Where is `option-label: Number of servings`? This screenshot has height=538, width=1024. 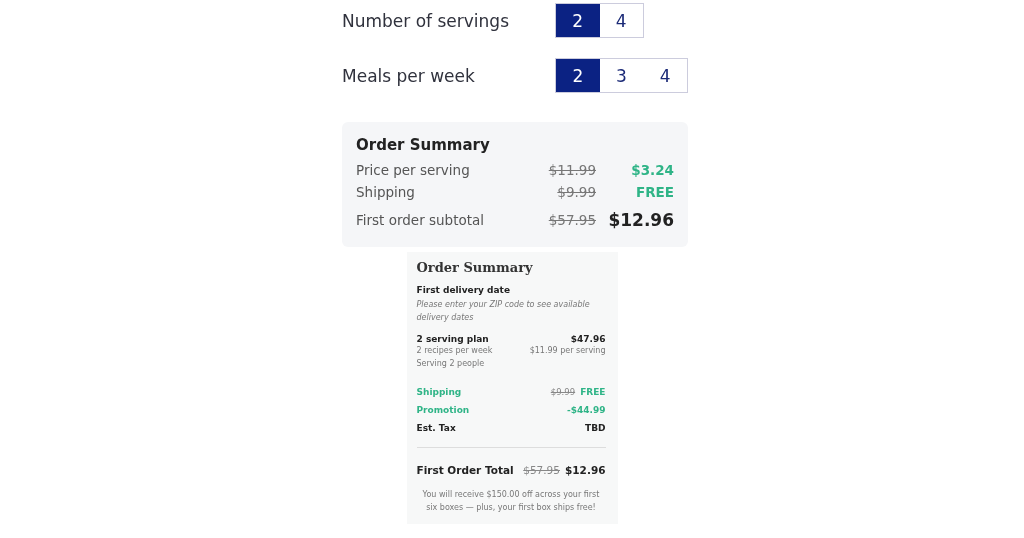 option-label: Number of servings is located at coordinates (425, 20).